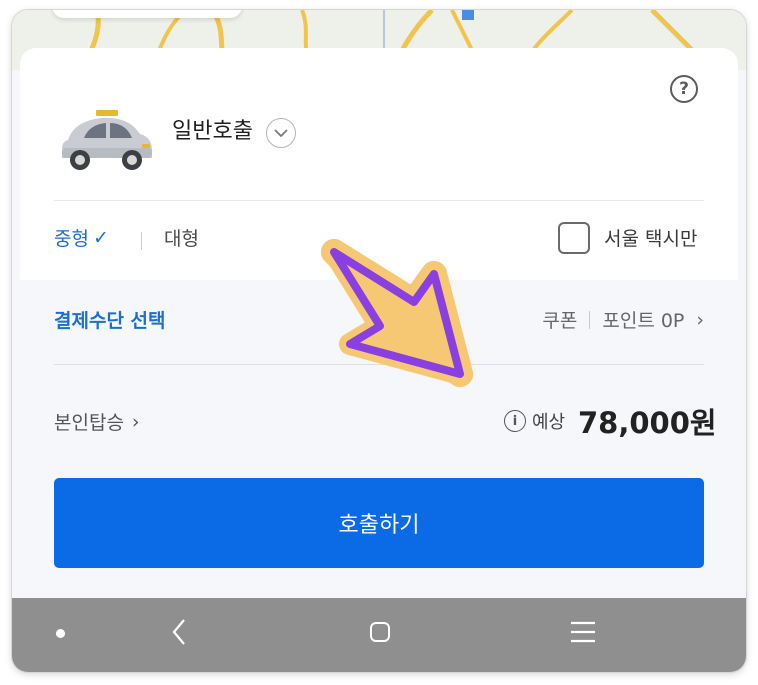  Describe the element at coordinates (650, 237) in the screenshot. I see `seoul-only-label: 서울 택시만` at that location.